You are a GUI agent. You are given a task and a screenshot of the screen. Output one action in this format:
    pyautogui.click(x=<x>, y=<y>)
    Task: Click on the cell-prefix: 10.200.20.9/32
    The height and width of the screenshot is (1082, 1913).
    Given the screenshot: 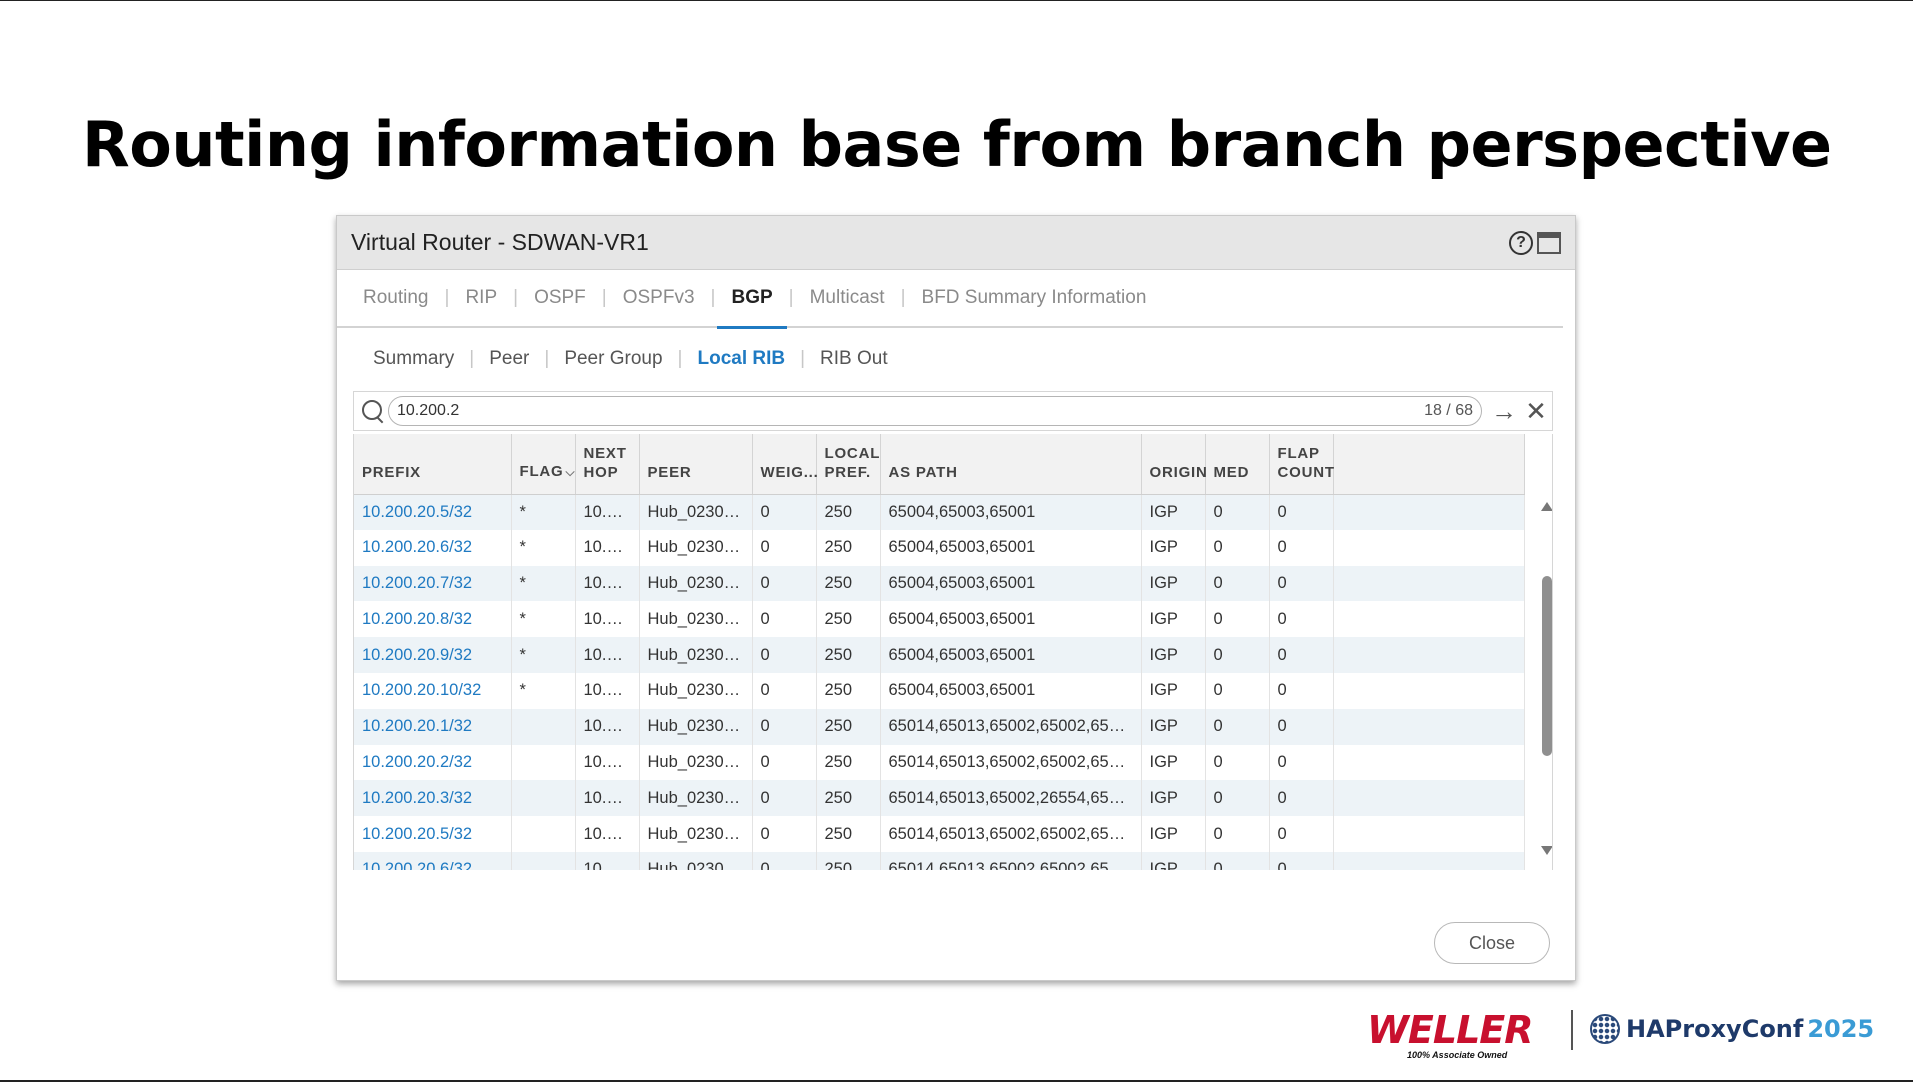 What is the action you would take?
    pyautogui.click(x=433, y=655)
    